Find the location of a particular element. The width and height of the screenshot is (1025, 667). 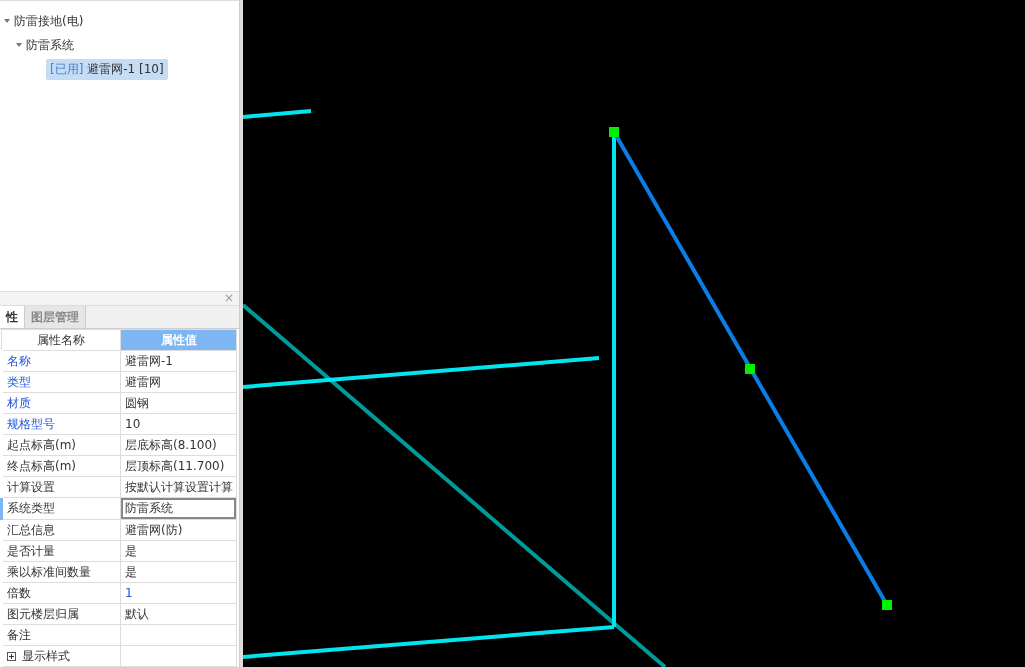

property-name: 汇总信息 is located at coordinates (31, 529).